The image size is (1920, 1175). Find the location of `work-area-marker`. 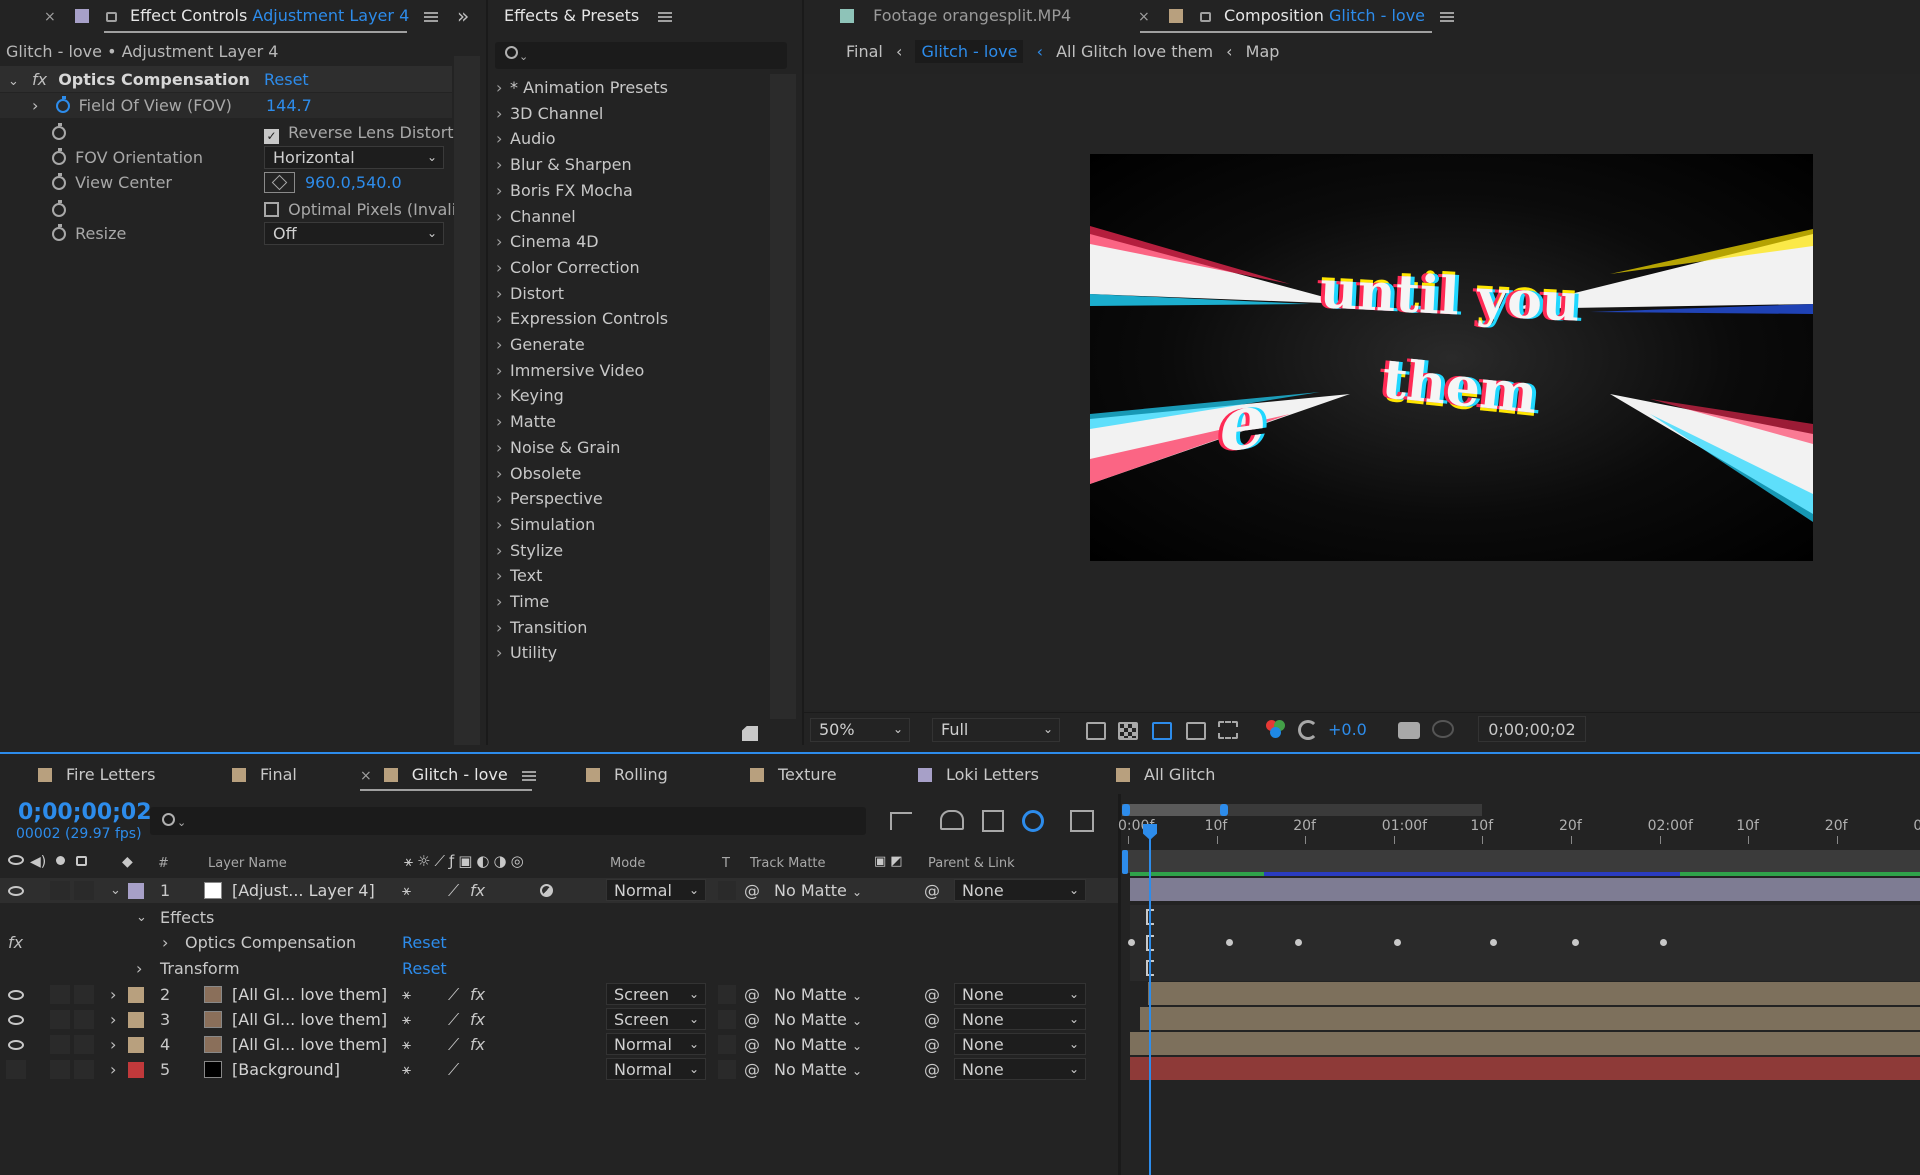

work-area-marker is located at coordinates (1125, 862).